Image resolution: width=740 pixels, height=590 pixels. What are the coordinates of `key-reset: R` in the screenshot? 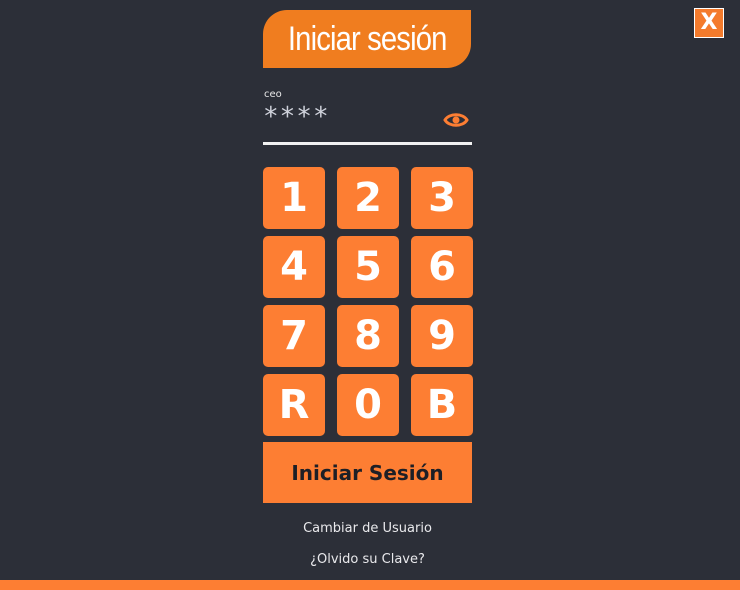 It's located at (294, 405).